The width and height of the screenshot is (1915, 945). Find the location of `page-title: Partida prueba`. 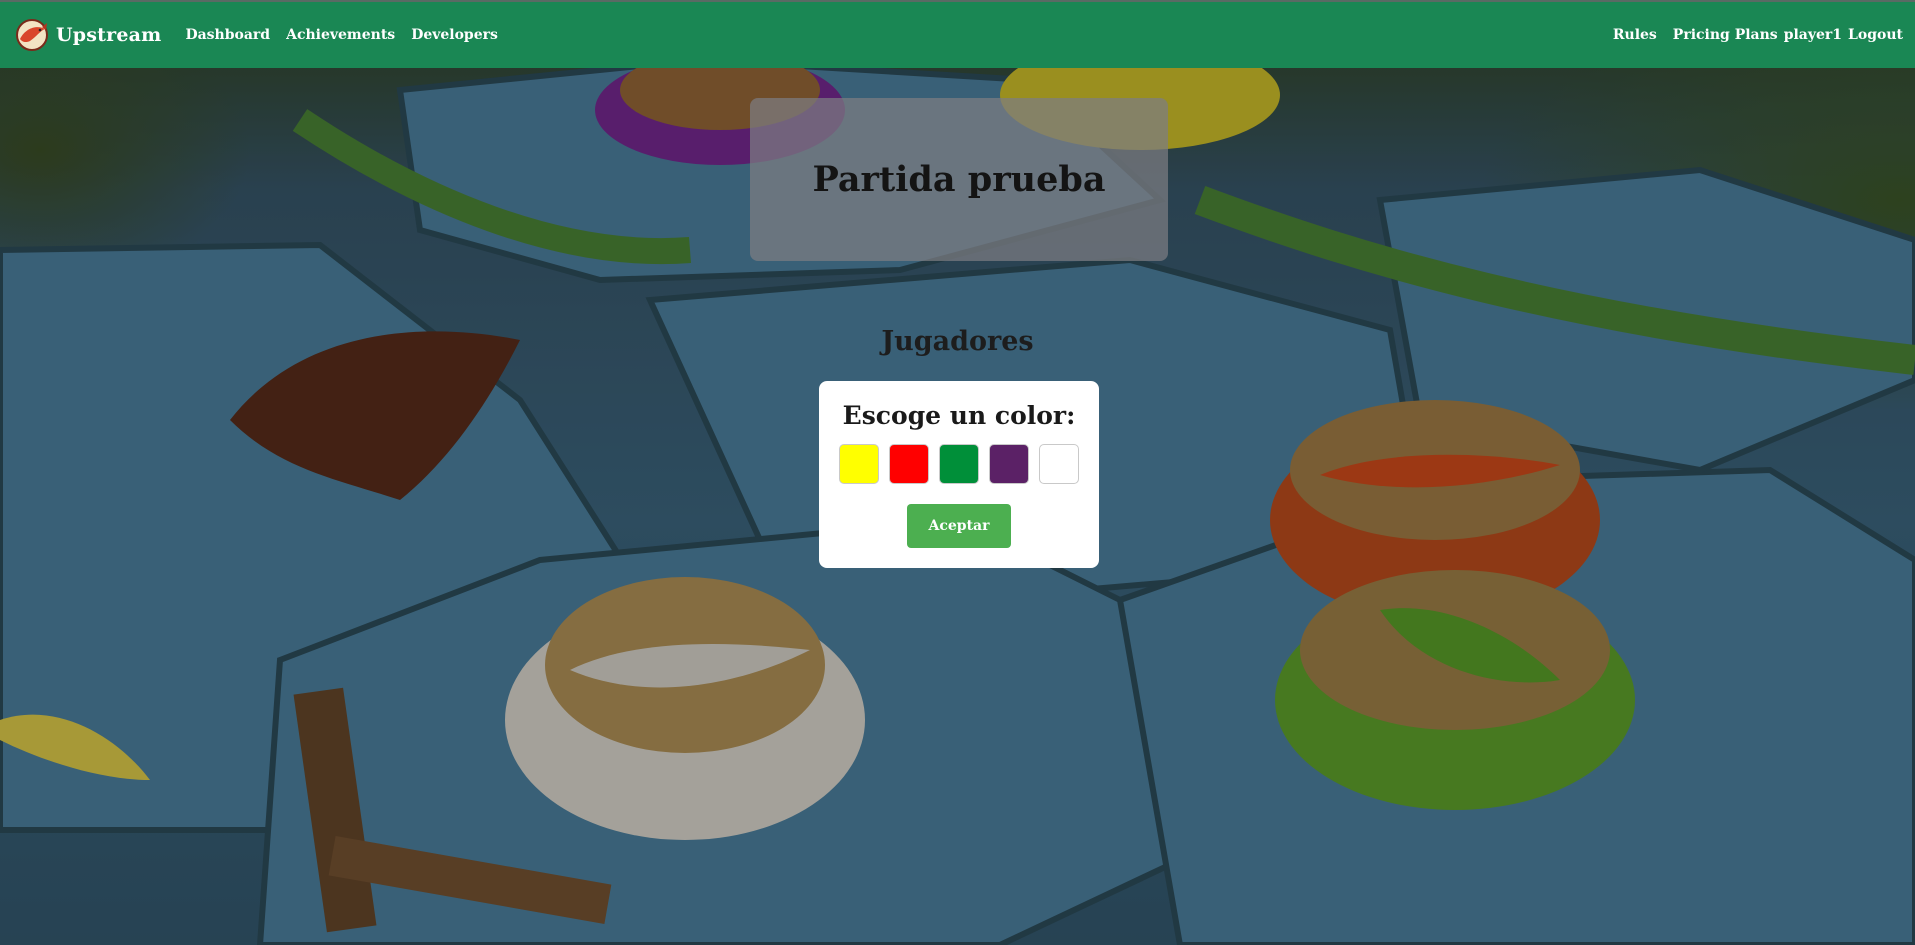

page-title: Partida prueba is located at coordinates (959, 179).